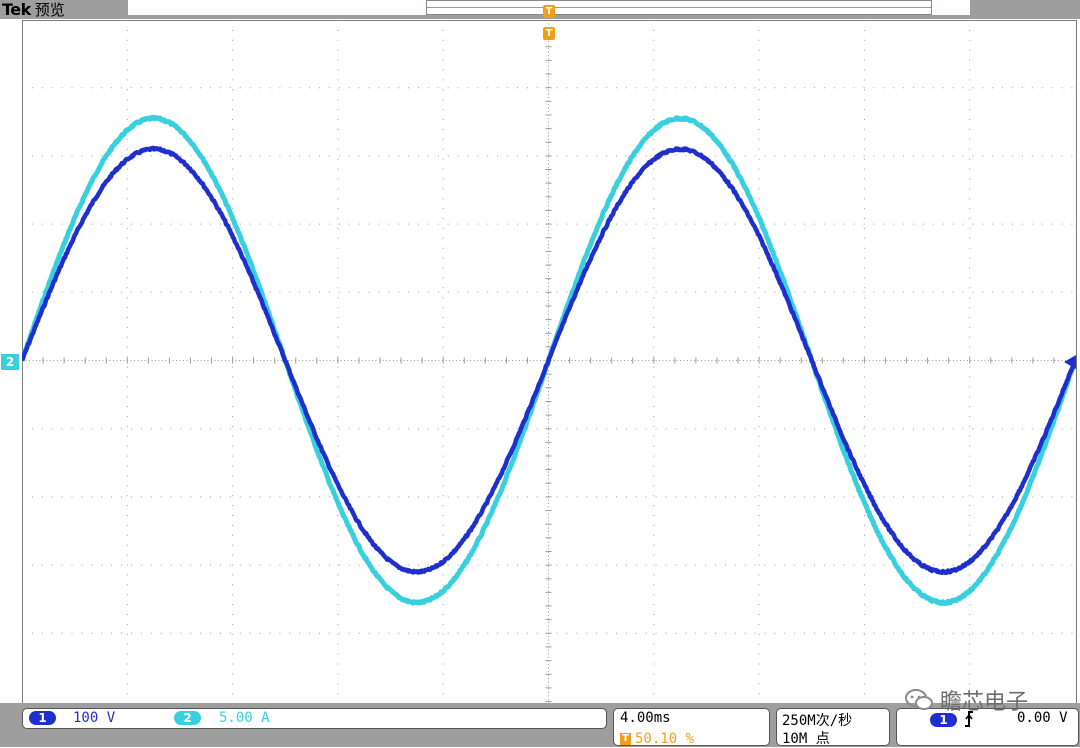 The width and height of the screenshot is (1080, 748). I want to click on trigger-position-badge: T, so click(625, 738).